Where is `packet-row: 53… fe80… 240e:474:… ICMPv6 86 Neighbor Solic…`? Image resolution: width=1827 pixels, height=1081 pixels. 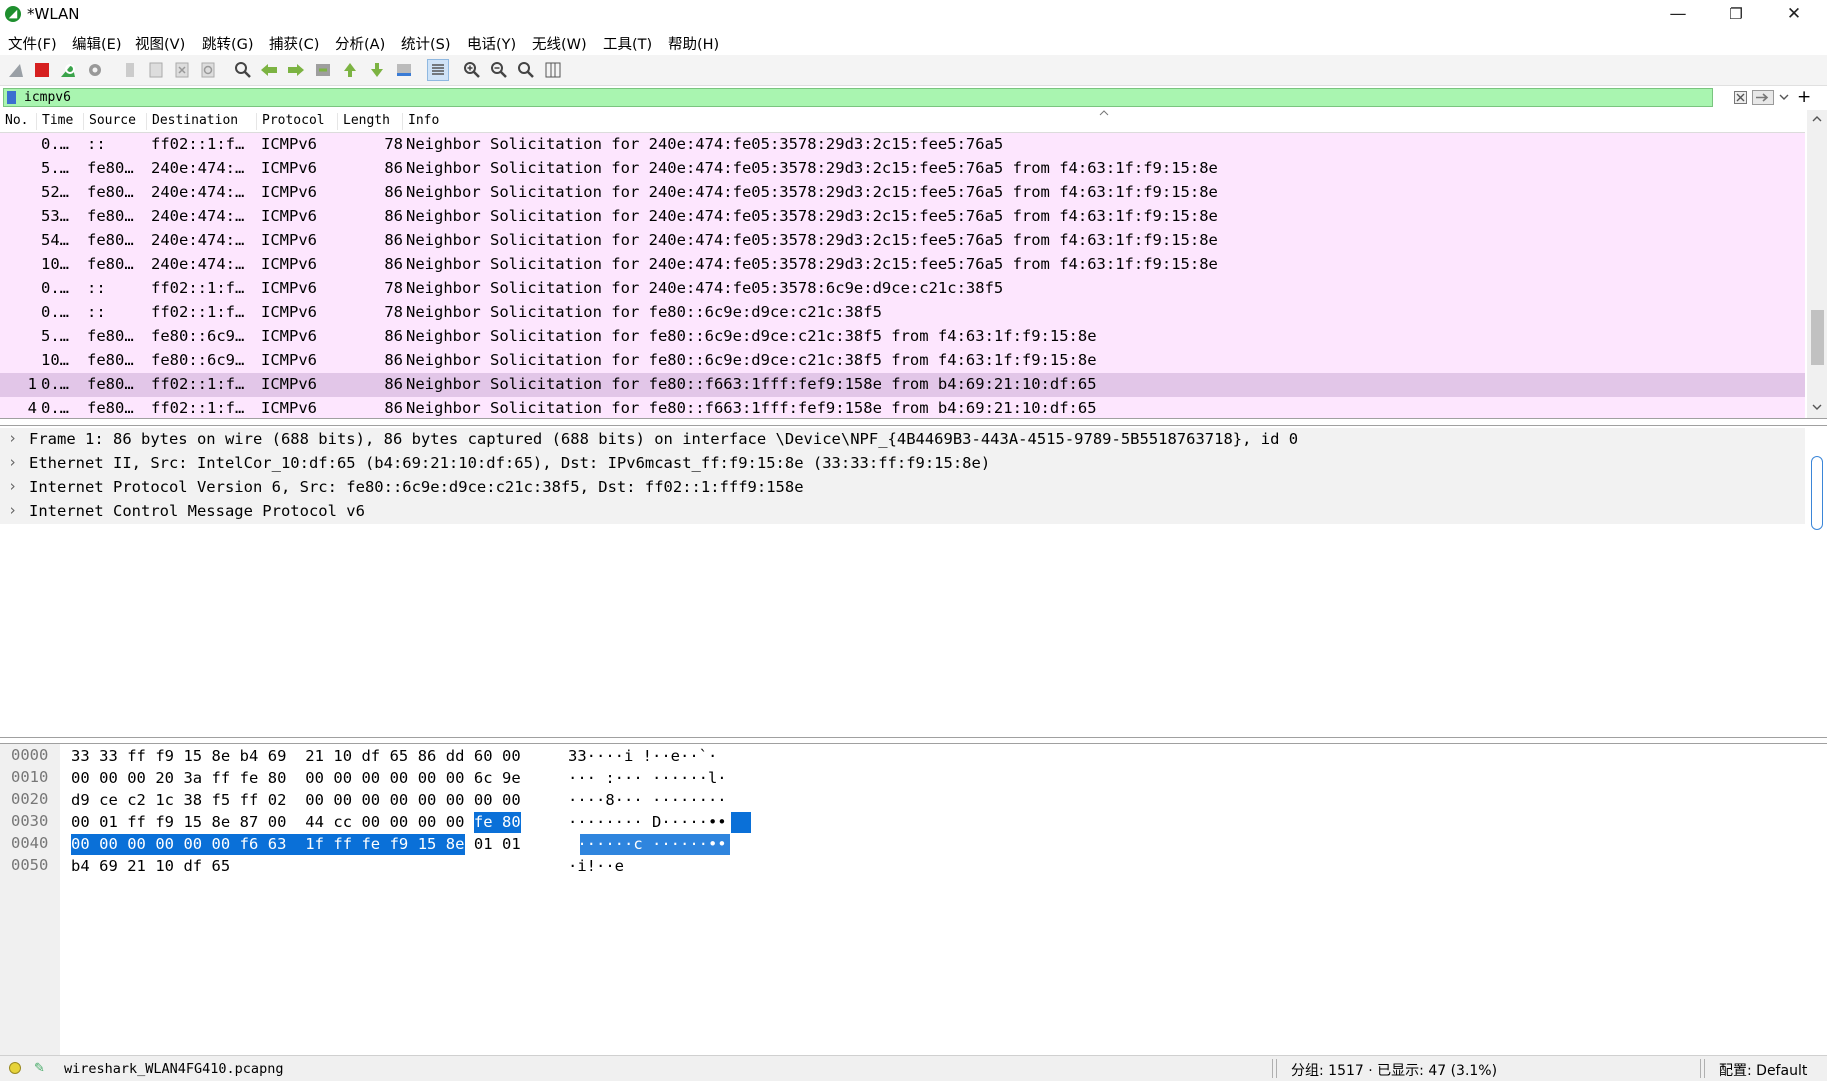 packet-row: 53… fe80… 240e:474:… ICMPv6 86 Neighbor Solic… is located at coordinates (902, 217).